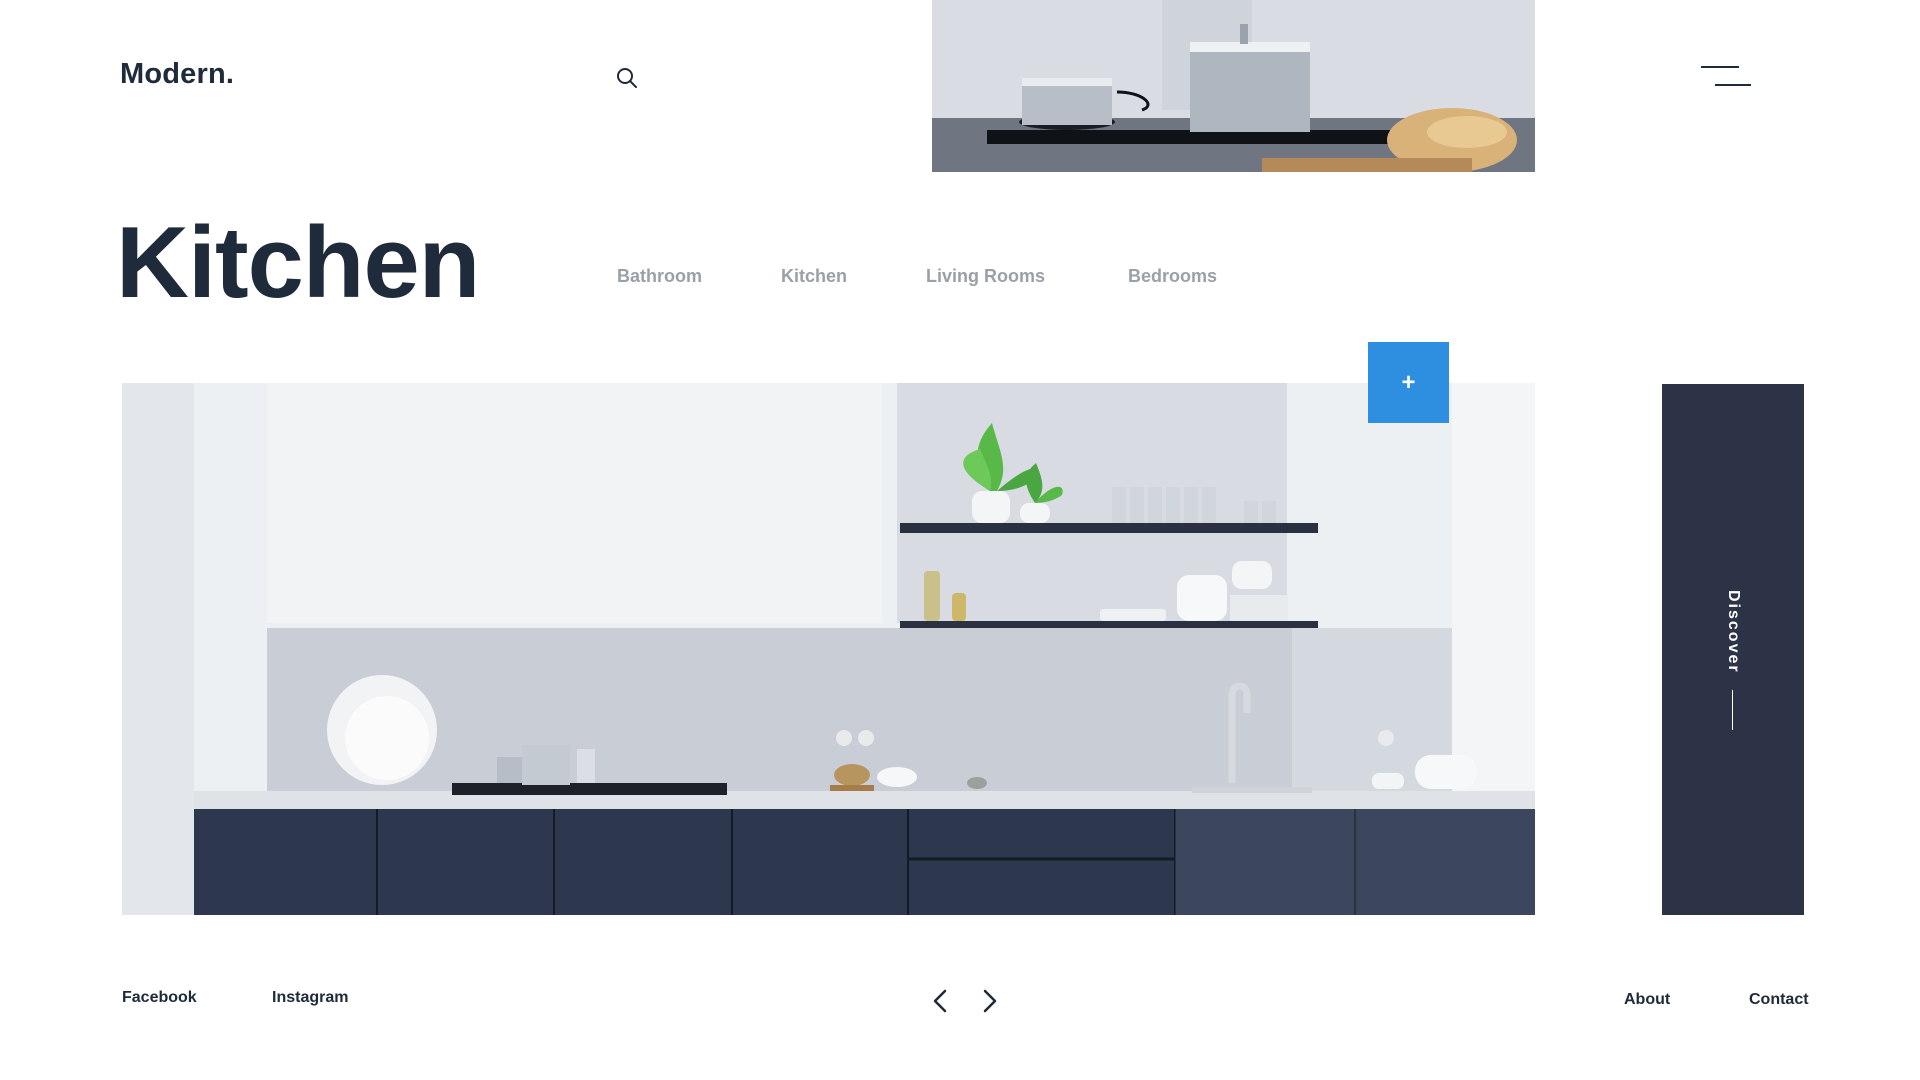 The image size is (1920, 1080). What do you see at coordinates (159, 998) in the screenshot?
I see `social-link-facebook: Facebook` at bounding box center [159, 998].